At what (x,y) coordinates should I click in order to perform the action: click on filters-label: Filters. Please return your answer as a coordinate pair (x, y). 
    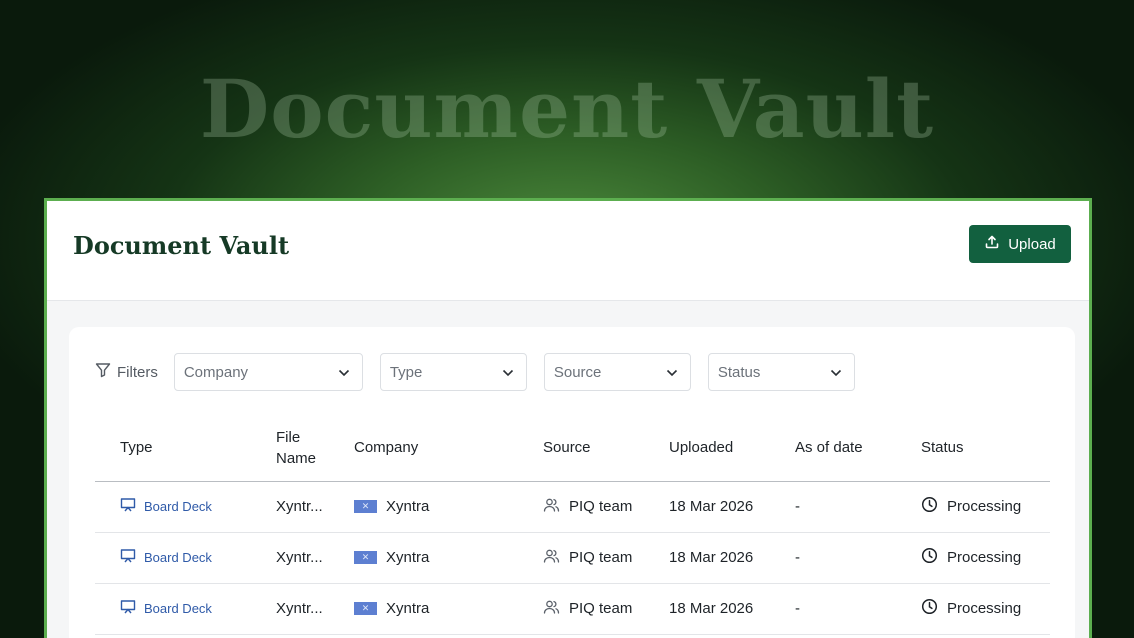
    Looking at the image, I should click on (137, 372).